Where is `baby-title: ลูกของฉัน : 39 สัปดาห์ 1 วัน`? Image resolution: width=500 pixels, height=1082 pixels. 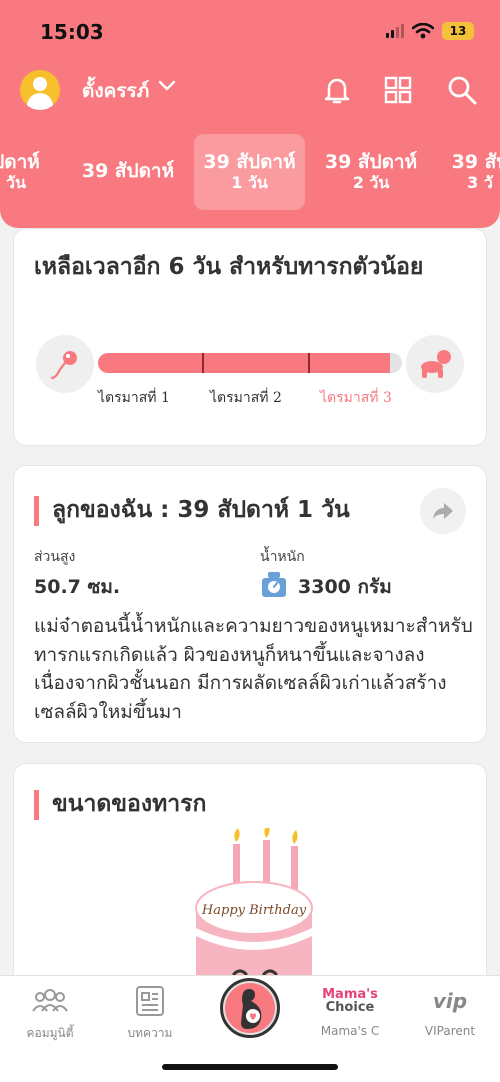
baby-title: ลูกของฉัน : 39 สัปดาห์ 1 วัน is located at coordinates (201, 510).